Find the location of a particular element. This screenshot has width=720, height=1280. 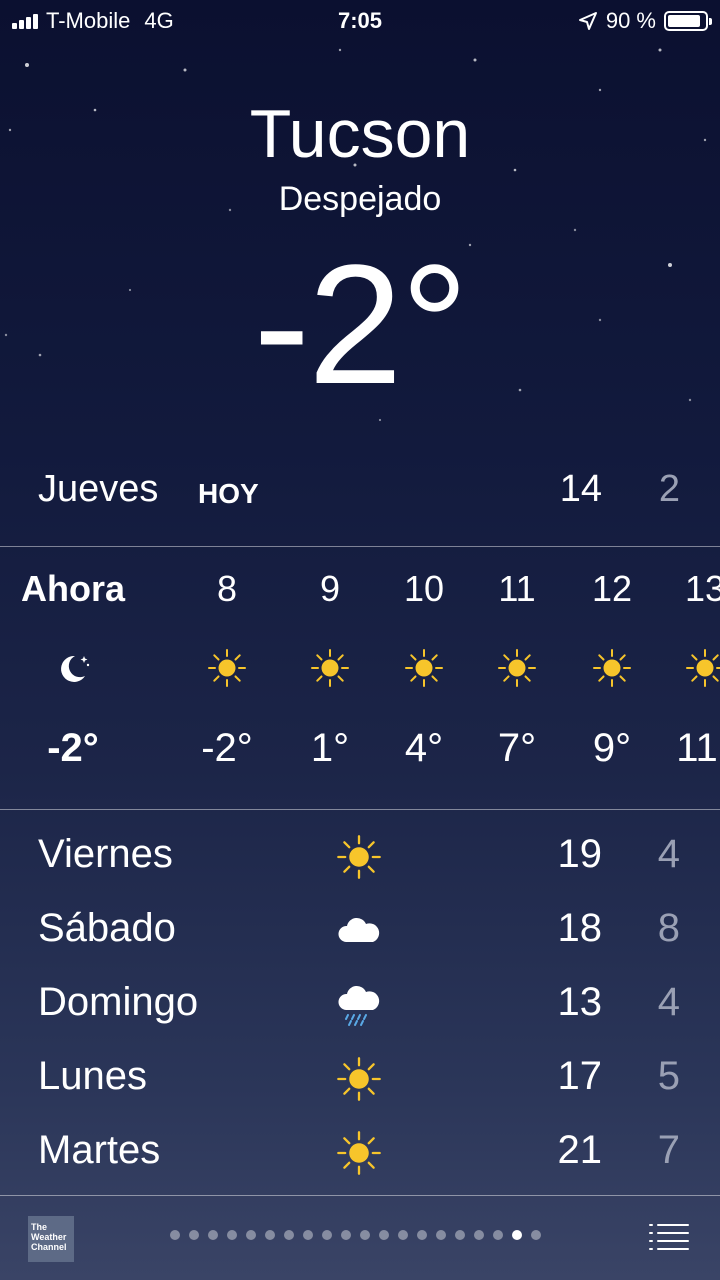

location-arrow-icon is located at coordinates (587, 21).